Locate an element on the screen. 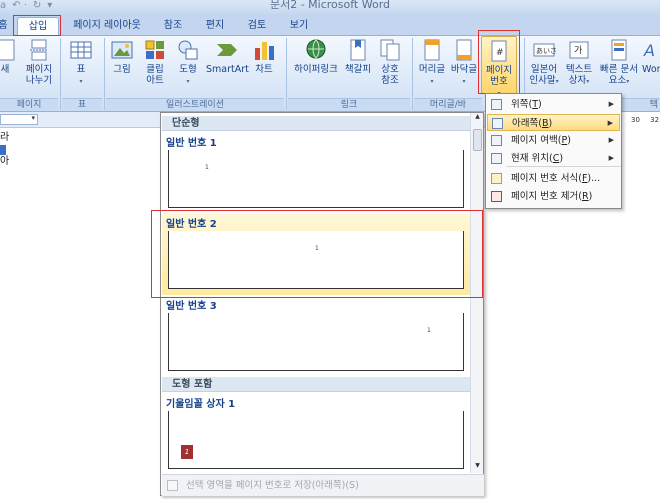 The height and width of the screenshot is (499, 660). page-icon is located at coordinates (7, 50).